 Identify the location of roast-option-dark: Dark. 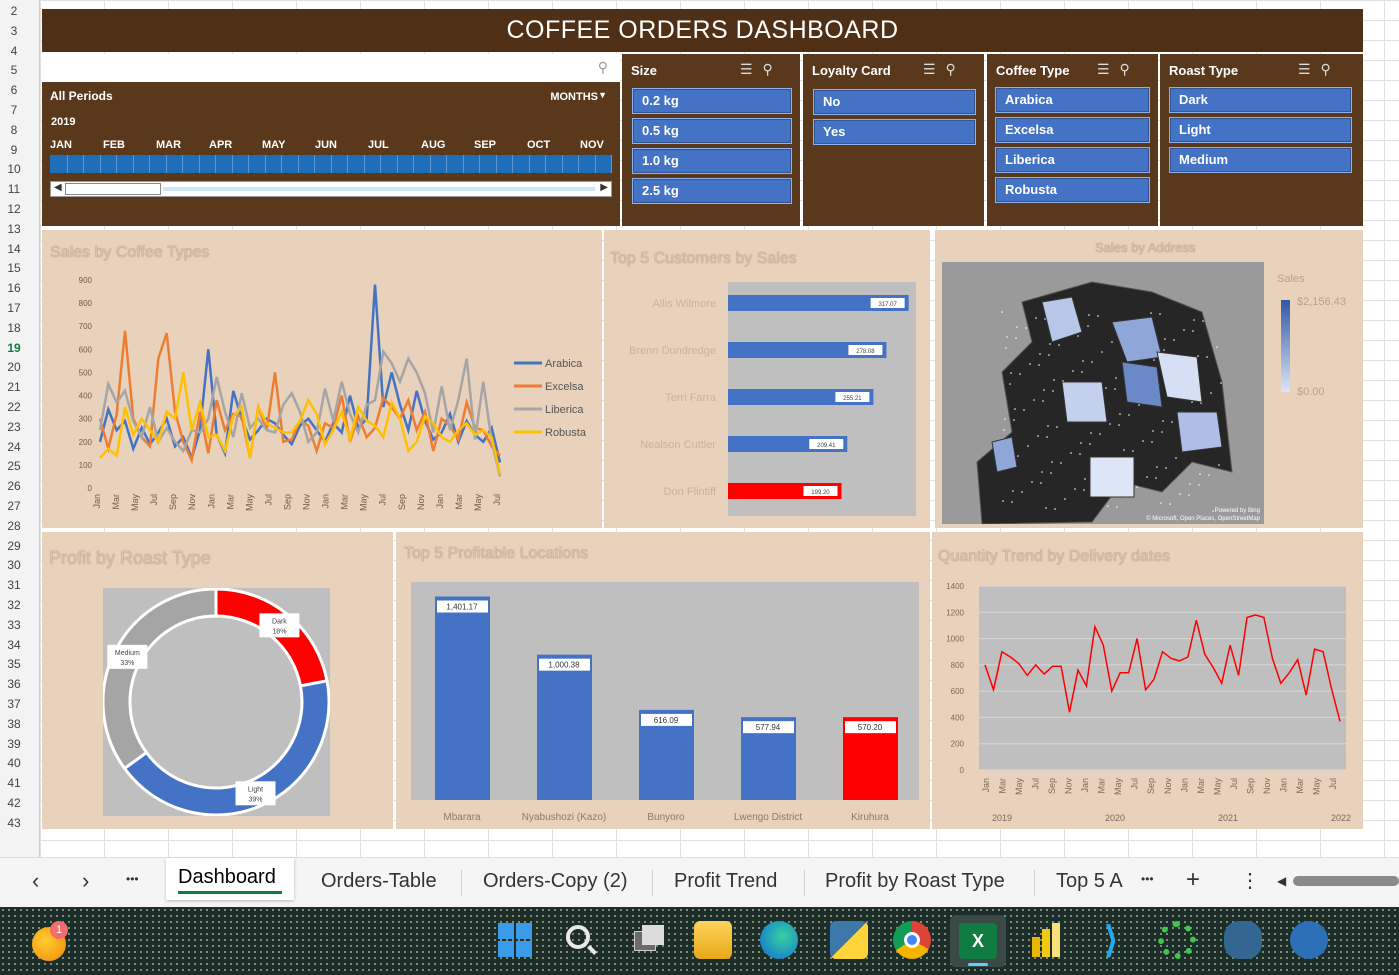
(1260, 100).